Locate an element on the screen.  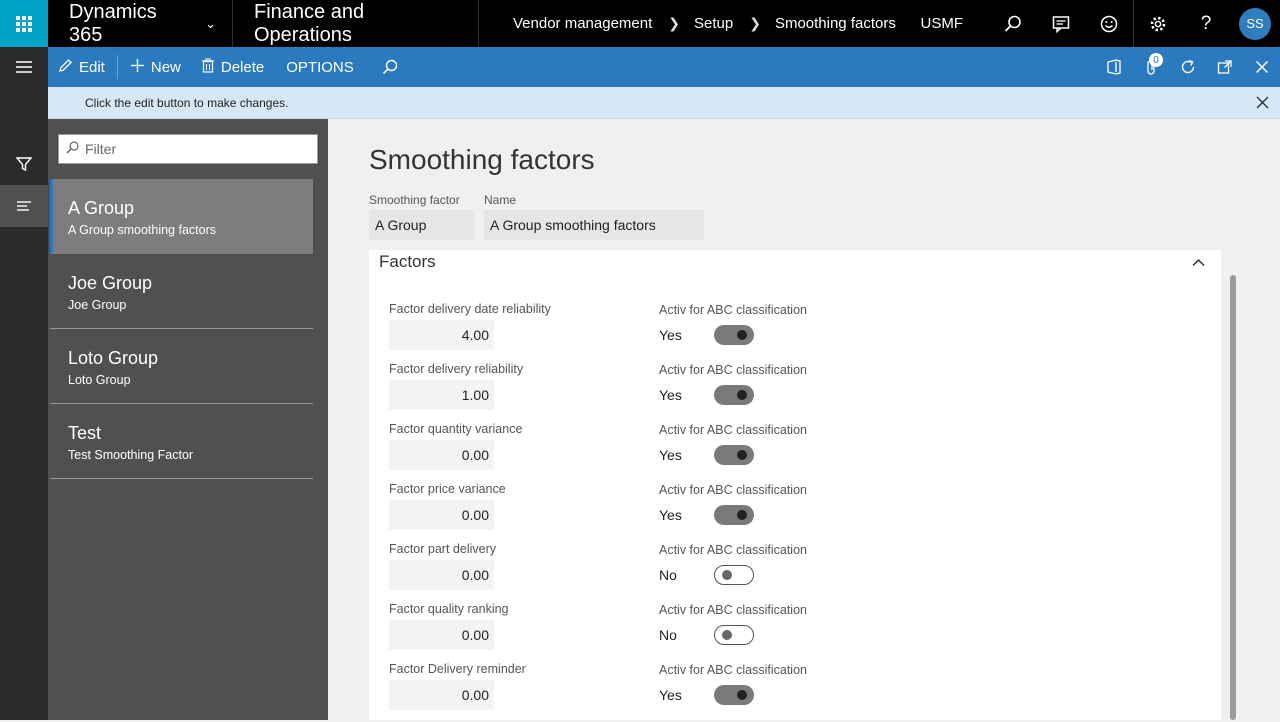
list-item-title: Test is located at coordinates (85, 433).